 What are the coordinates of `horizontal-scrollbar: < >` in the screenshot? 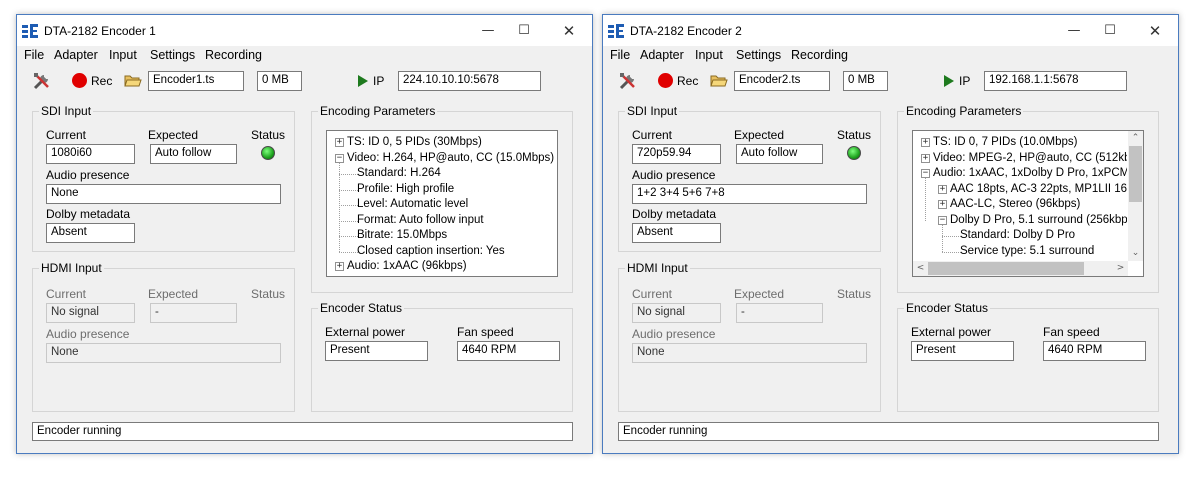 It's located at (1020, 268).